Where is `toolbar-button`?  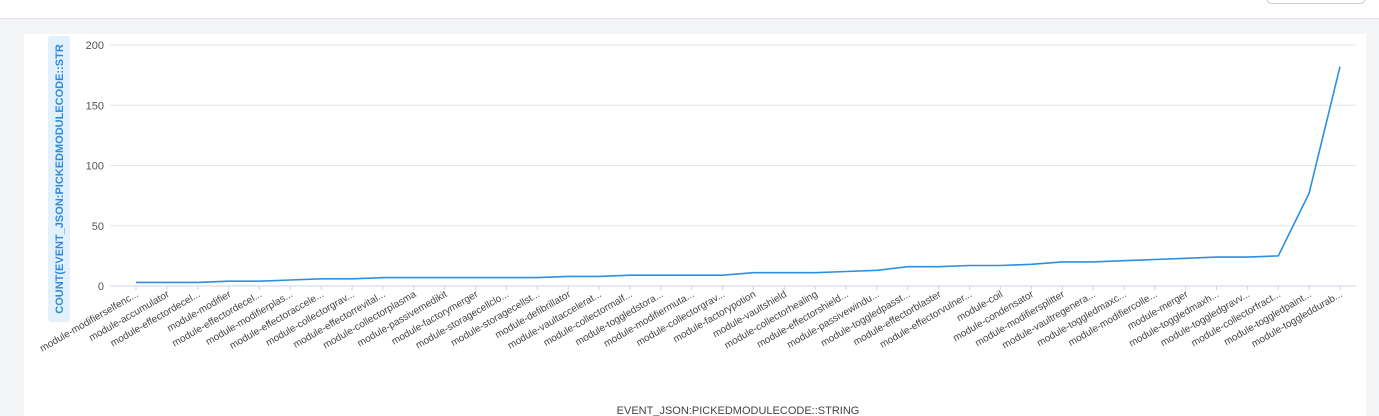
toolbar-button is located at coordinates (1316, 2).